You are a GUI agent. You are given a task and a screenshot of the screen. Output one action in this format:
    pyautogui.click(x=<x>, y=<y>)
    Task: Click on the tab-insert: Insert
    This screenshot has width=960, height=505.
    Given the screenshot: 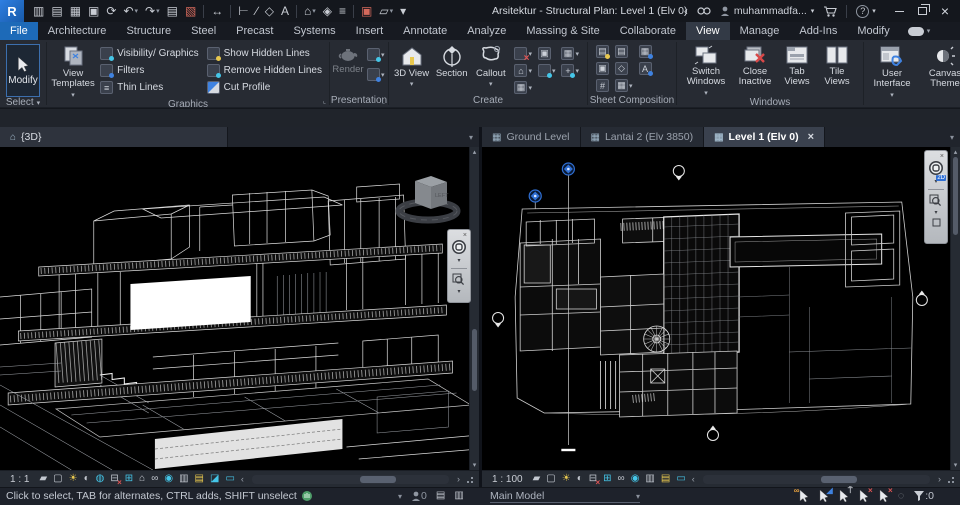 What is the action you would take?
    pyautogui.click(x=370, y=31)
    